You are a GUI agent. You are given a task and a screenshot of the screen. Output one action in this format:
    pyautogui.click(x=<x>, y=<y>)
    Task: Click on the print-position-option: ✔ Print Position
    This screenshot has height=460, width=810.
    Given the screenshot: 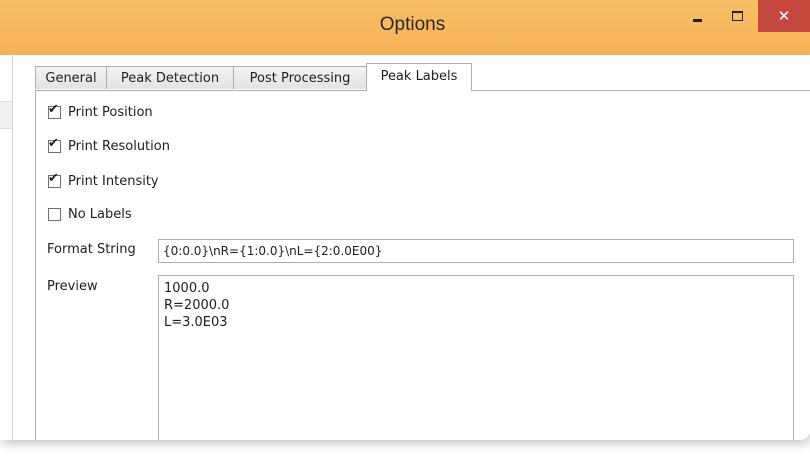 What is the action you would take?
    pyautogui.click(x=100, y=111)
    